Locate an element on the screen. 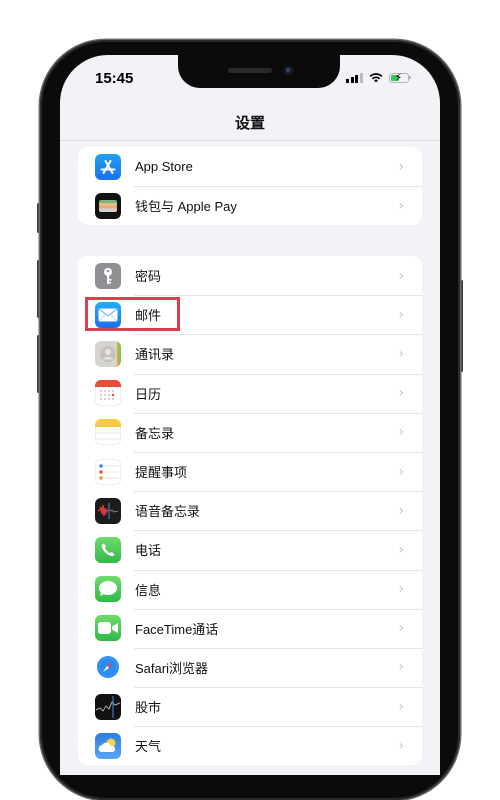  voice-memos-icon is located at coordinates (108, 510).